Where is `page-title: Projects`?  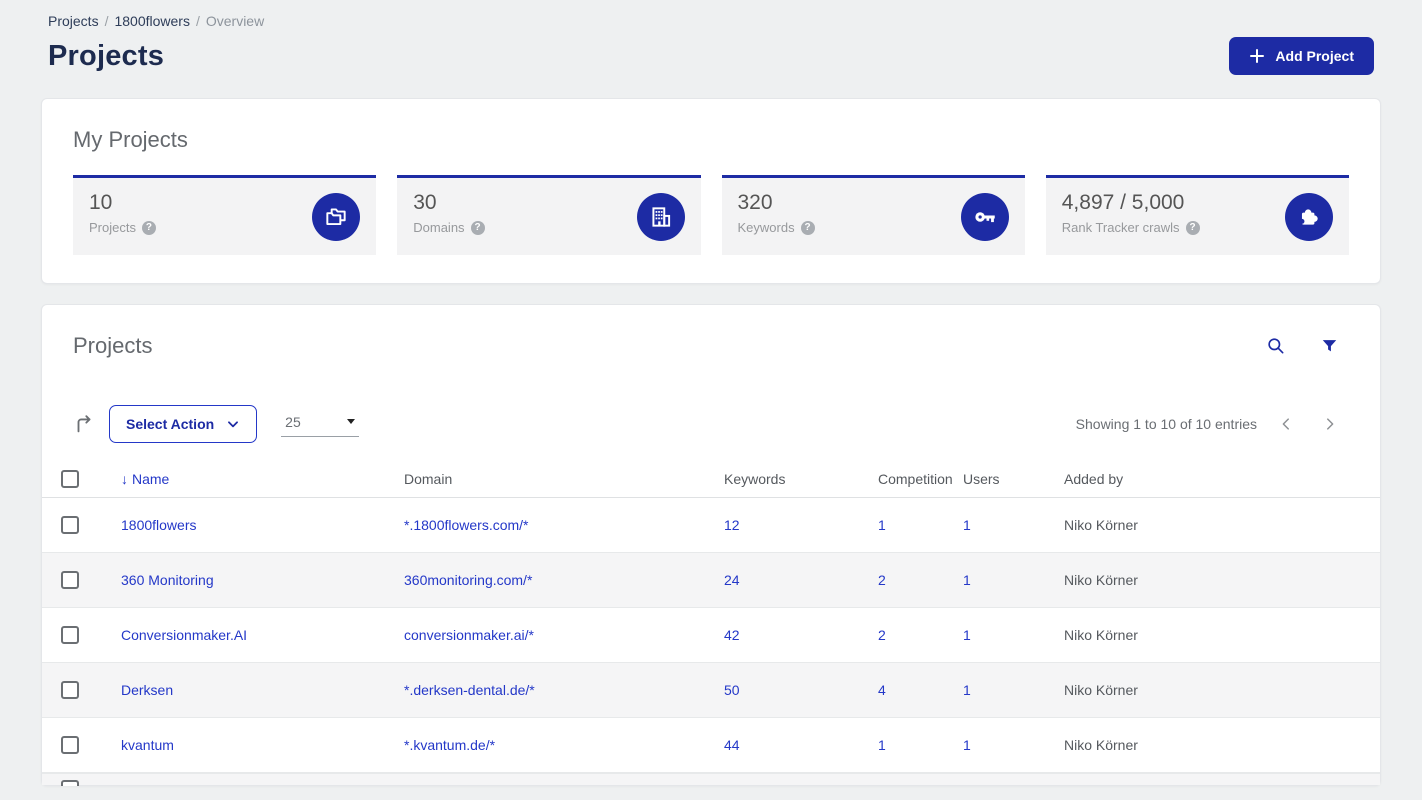 page-title: Projects is located at coordinates (106, 55).